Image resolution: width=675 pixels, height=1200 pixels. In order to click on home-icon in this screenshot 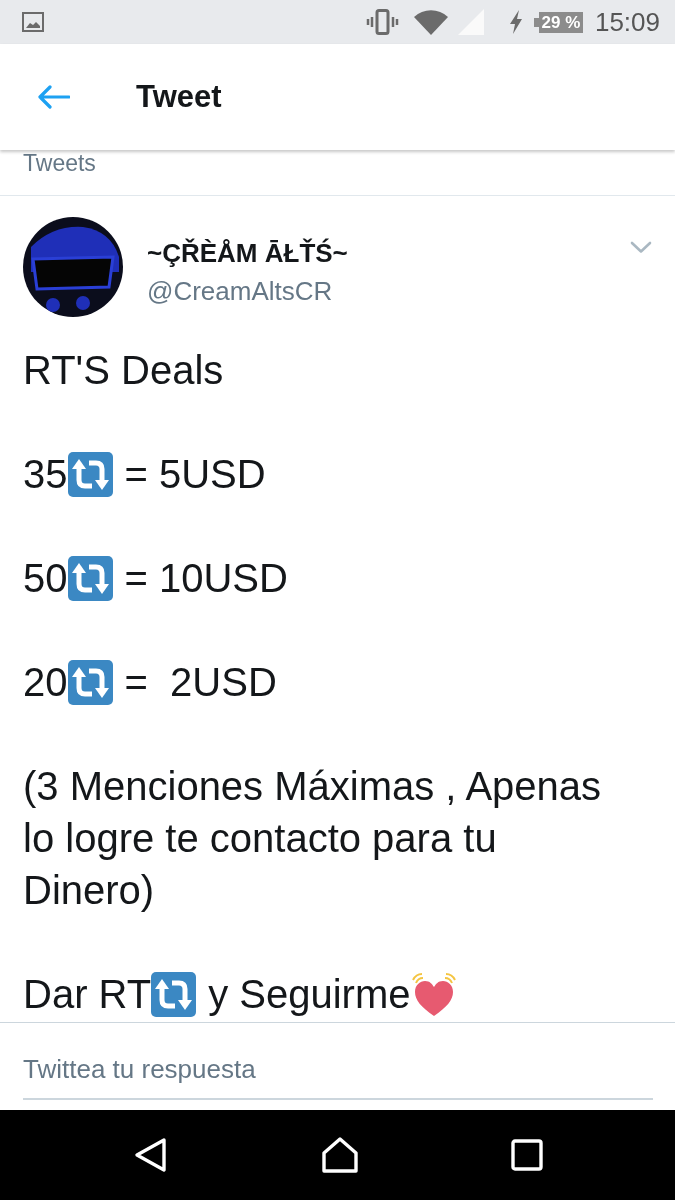, I will do `click(339, 1155)`.